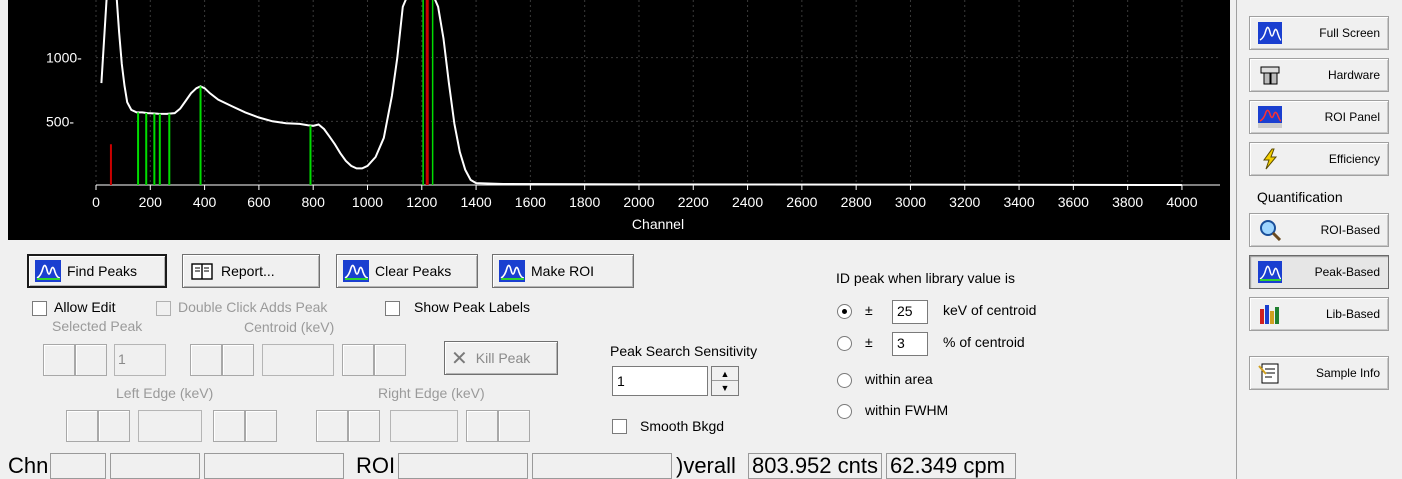 Image resolution: width=1402 pixels, height=479 pixels. Describe the element at coordinates (482, 426) in the screenshot. I see `right-edge-up-button` at that location.